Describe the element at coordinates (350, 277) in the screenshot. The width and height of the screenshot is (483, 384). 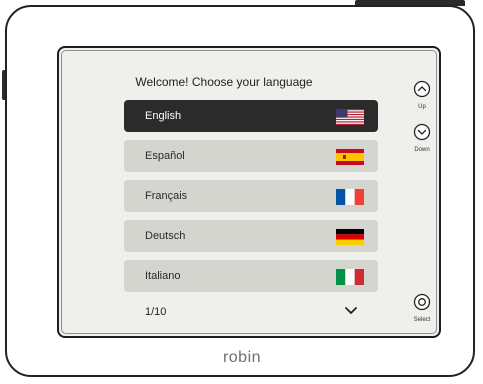
I see `italy-flag-icon` at that location.